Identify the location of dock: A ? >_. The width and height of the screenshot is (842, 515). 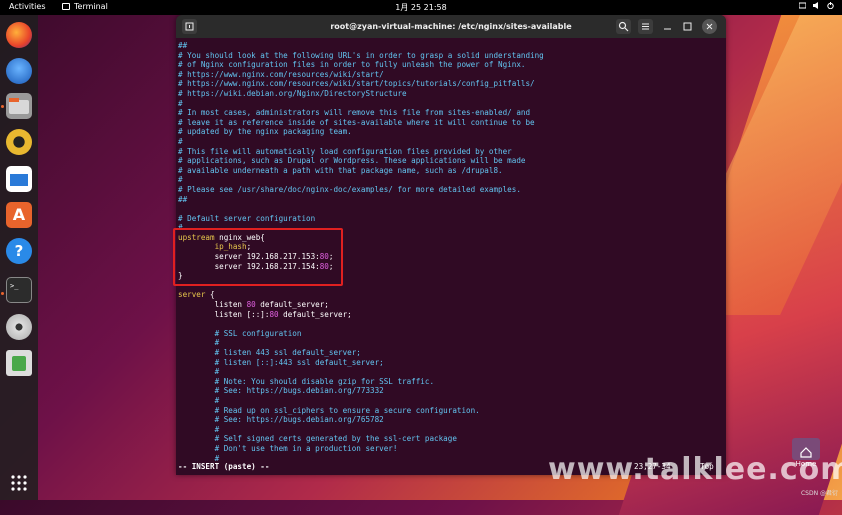
(19, 257).